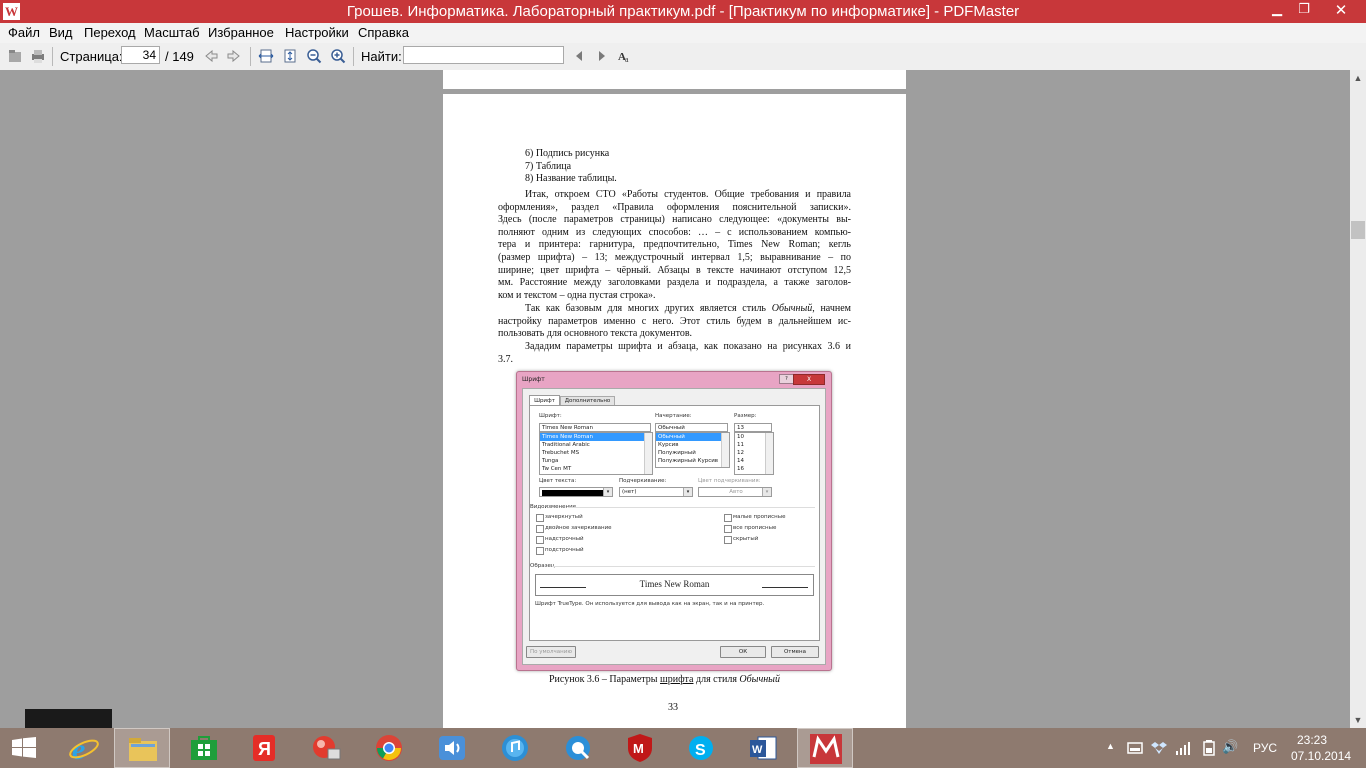 The width and height of the screenshot is (1366, 768). I want to click on size-list: 10 11 12 14 16, so click(754, 453).